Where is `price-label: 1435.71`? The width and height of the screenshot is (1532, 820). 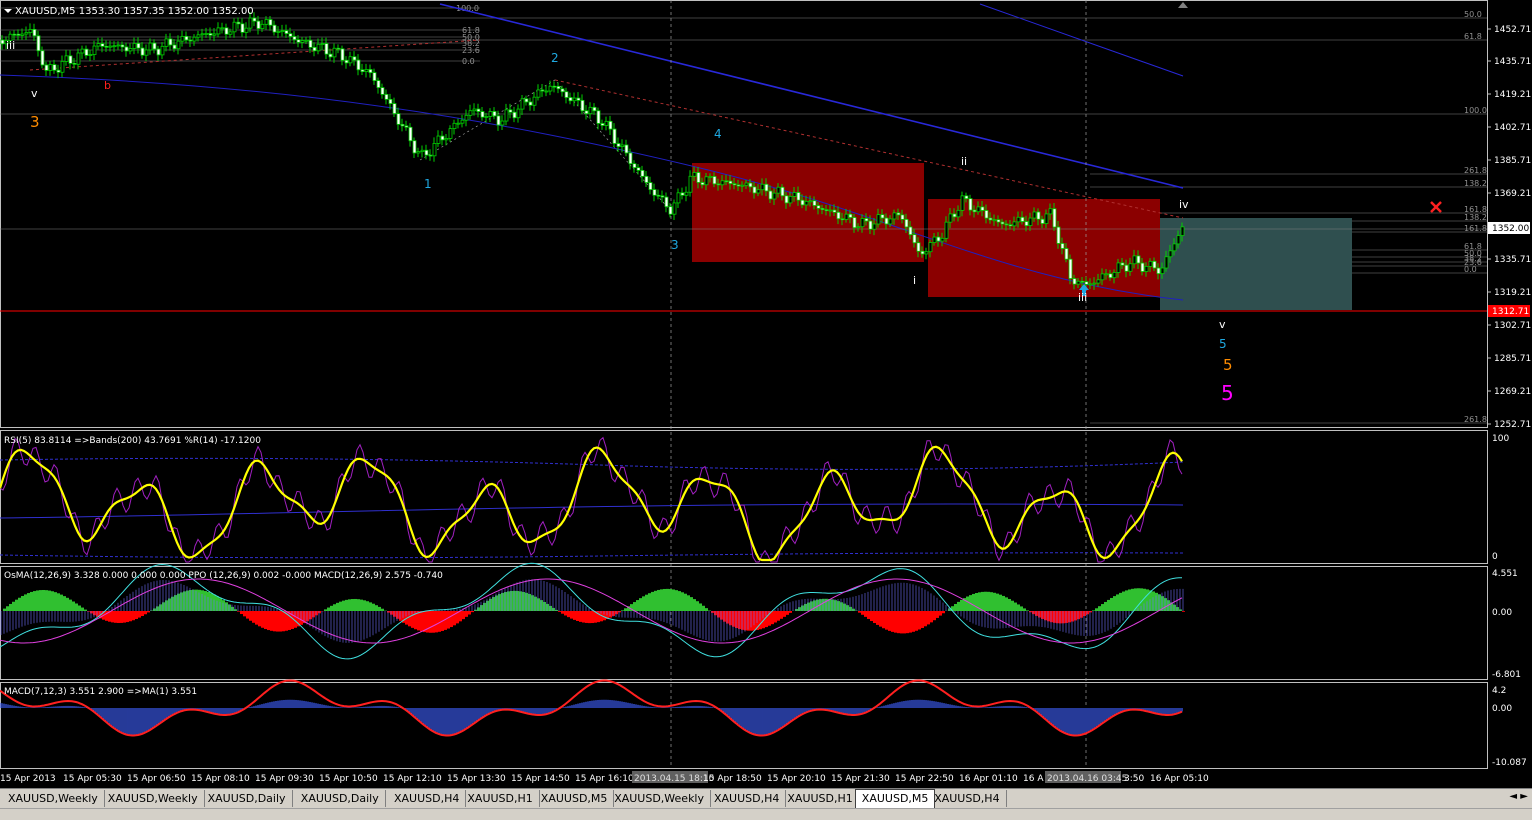 price-label: 1435.71 is located at coordinates (1512, 62).